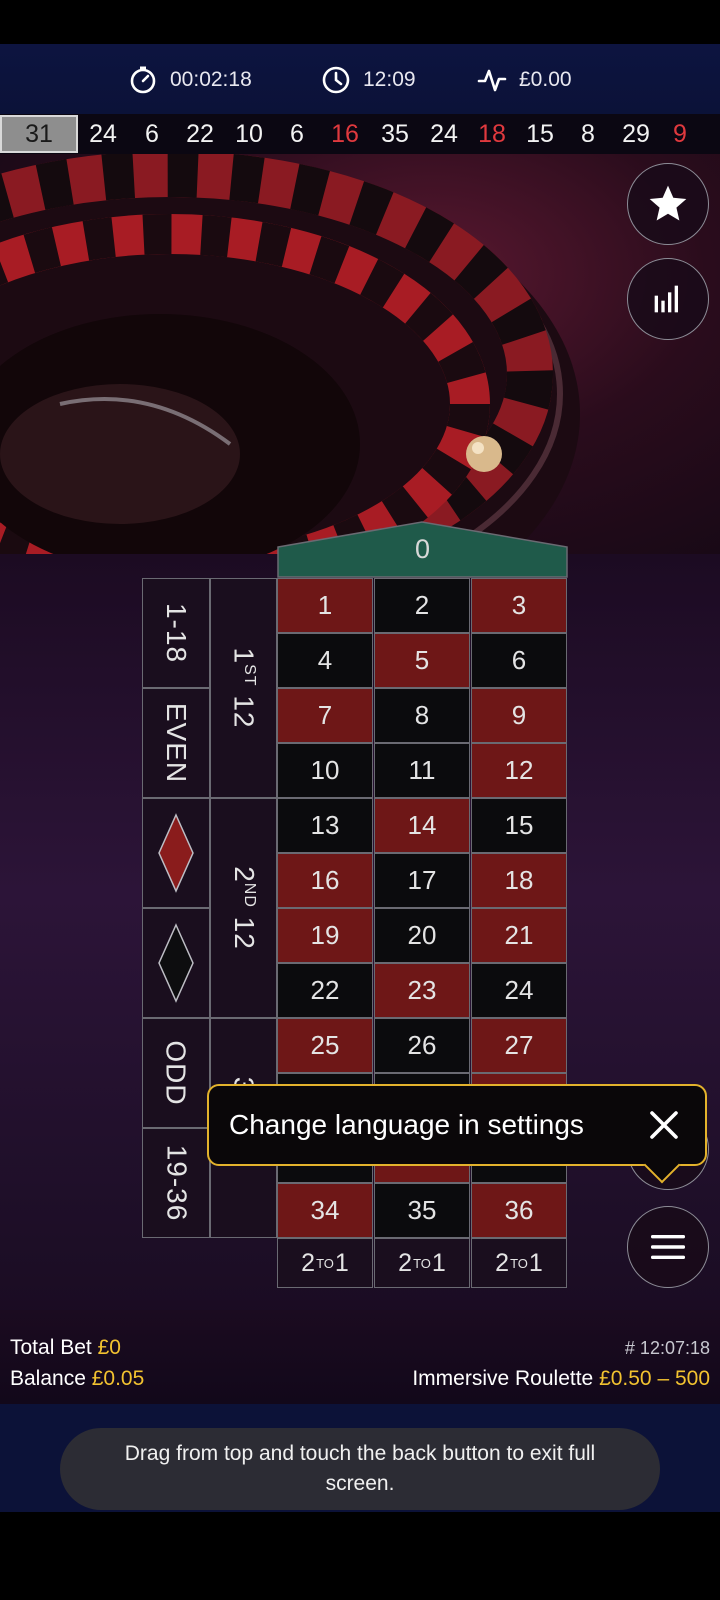  I want to click on red-diamond-icon, so click(176, 853).